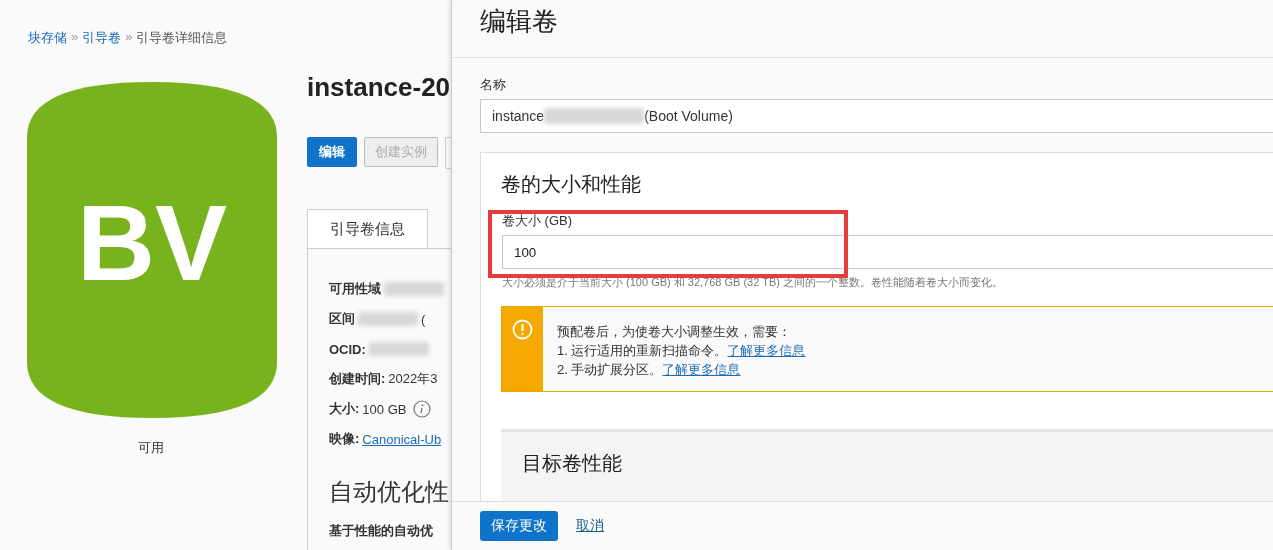 The width and height of the screenshot is (1273, 550). I want to click on warning-icon, so click(522, 329).